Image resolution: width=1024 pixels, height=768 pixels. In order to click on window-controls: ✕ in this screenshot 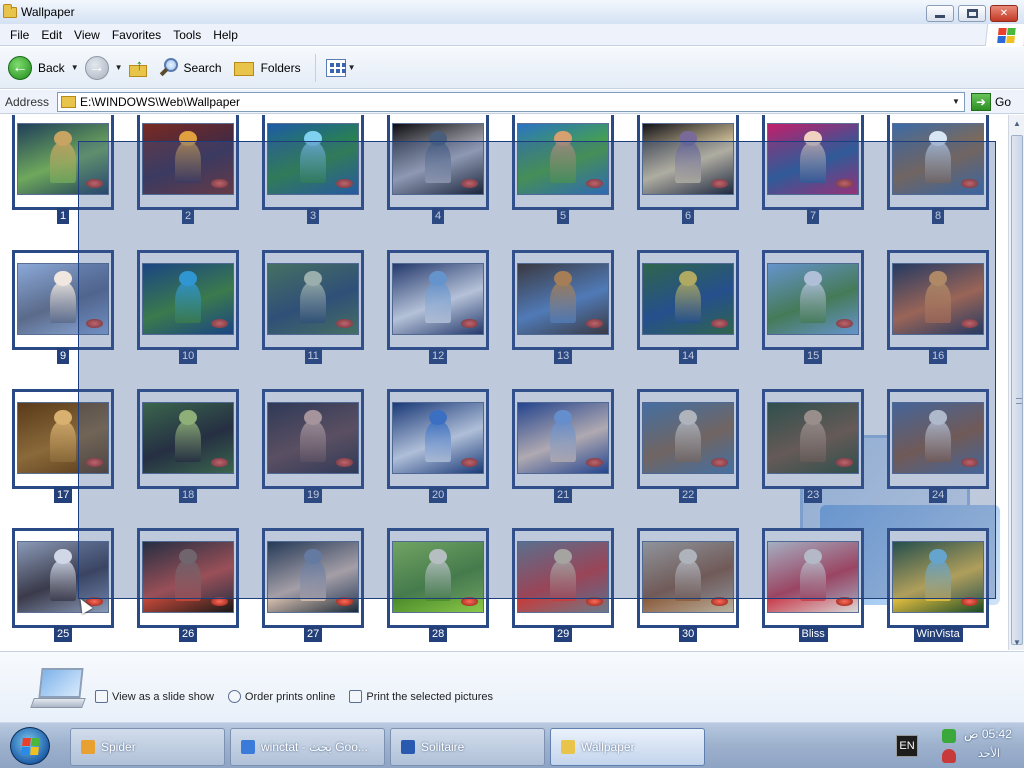, I will do `click(972, 13)`.